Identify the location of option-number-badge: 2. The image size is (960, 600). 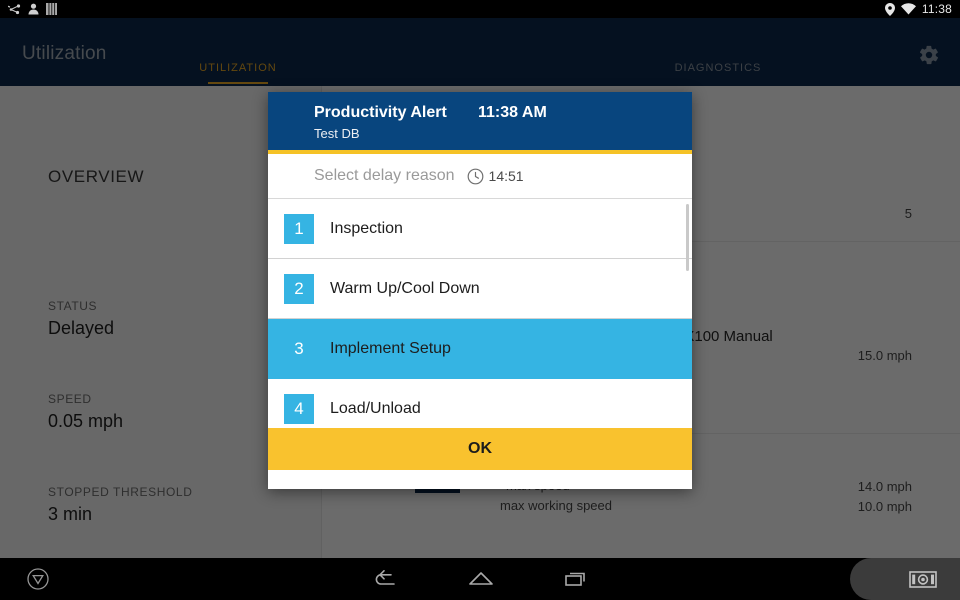
(299, 288).